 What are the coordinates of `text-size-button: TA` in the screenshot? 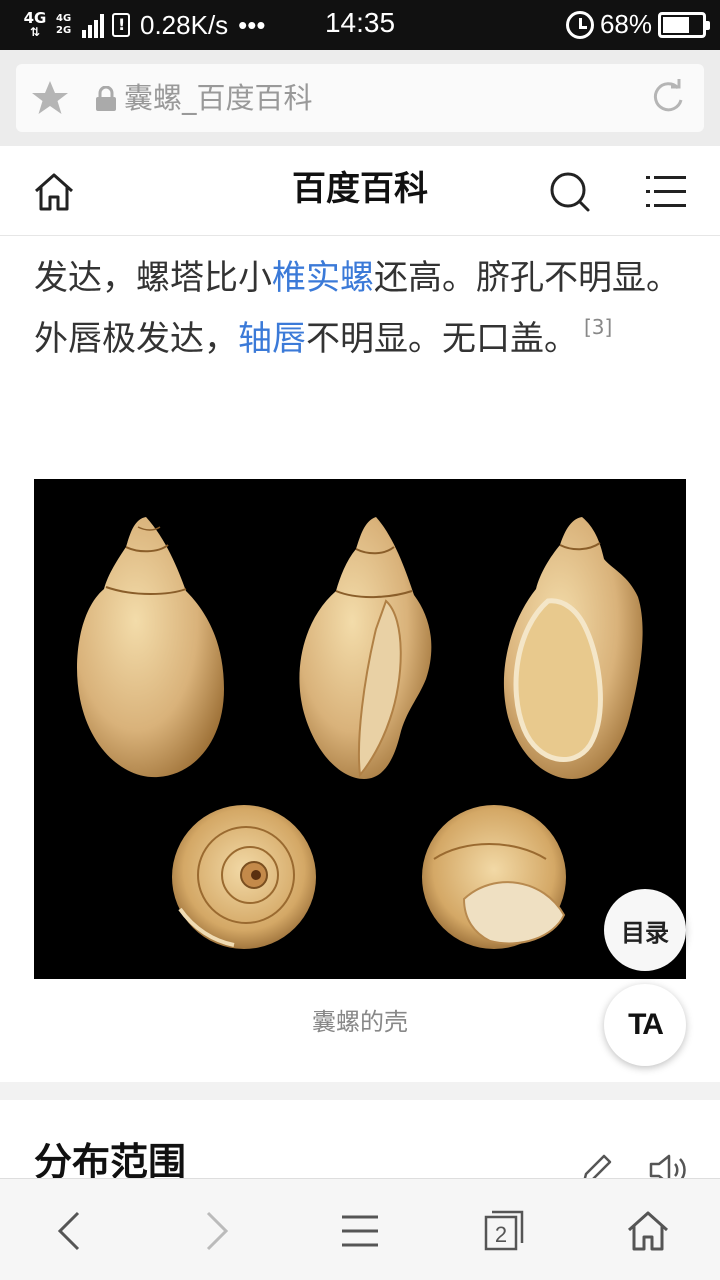 It's located at (645, 1025).